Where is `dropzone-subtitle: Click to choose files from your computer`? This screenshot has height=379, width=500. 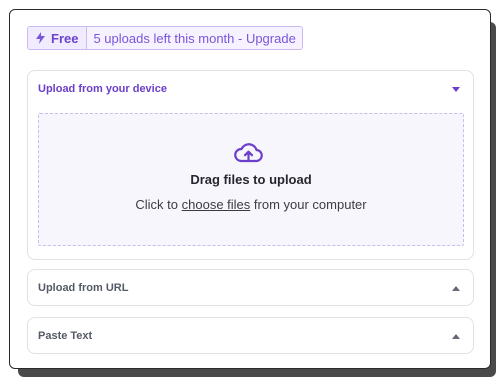 dropzone-subtitle: Click to choose files from your computer is located at coordinates (251, 204).